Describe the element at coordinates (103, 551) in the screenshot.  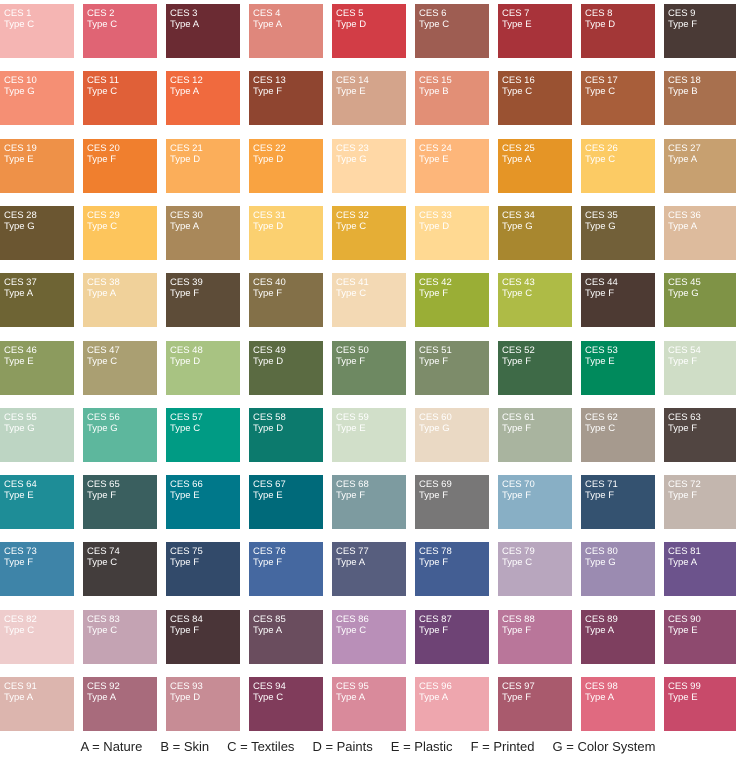
I see `swatch-code: CES 74` at that location.